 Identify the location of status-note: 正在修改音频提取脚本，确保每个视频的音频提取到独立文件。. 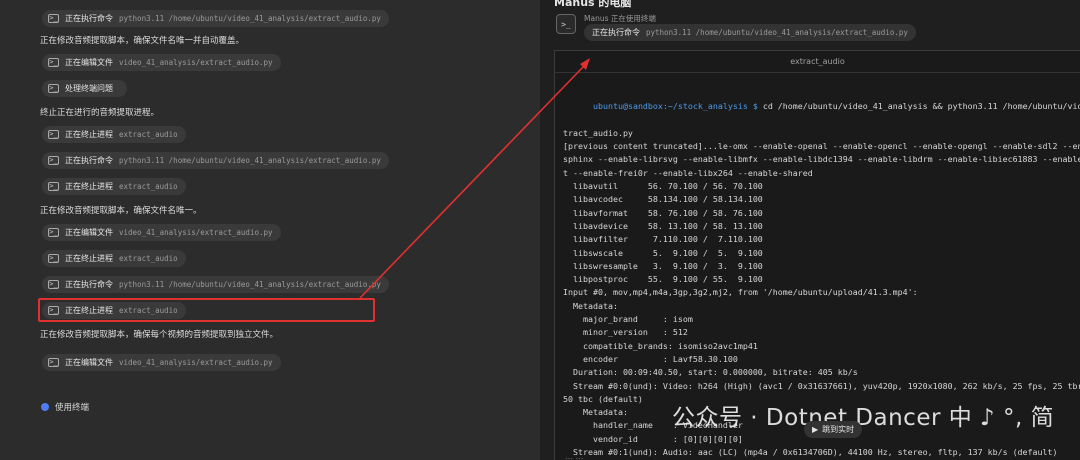
(159, 335).